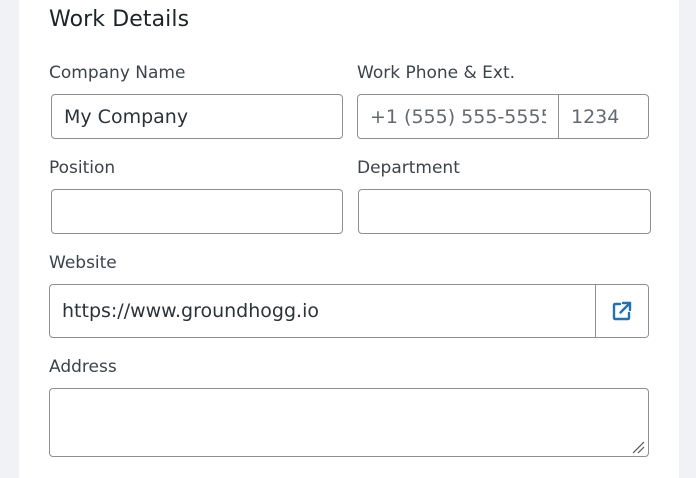  I want to click on website-input-group, so click(349, 311).